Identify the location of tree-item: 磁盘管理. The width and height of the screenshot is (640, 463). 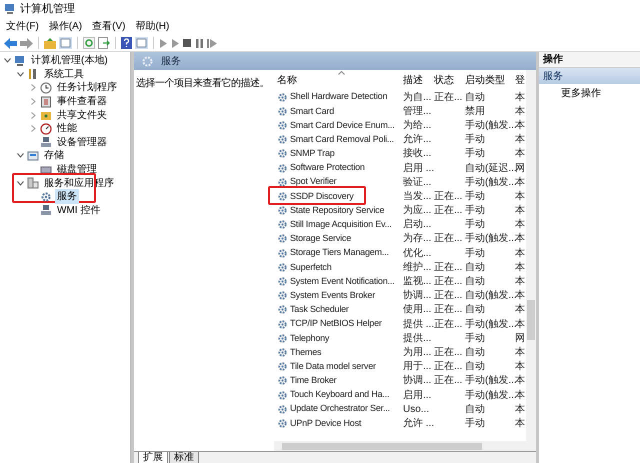
(77, 170).